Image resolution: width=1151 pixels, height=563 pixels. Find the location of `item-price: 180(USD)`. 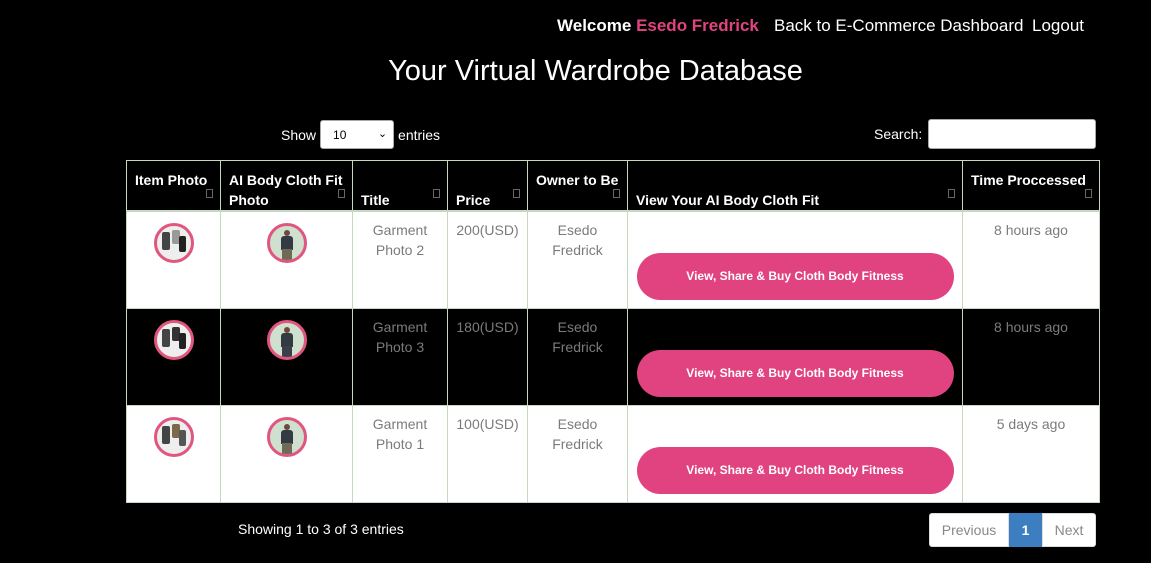

item-price: 180(USD) is located at coordinates (487, 357).